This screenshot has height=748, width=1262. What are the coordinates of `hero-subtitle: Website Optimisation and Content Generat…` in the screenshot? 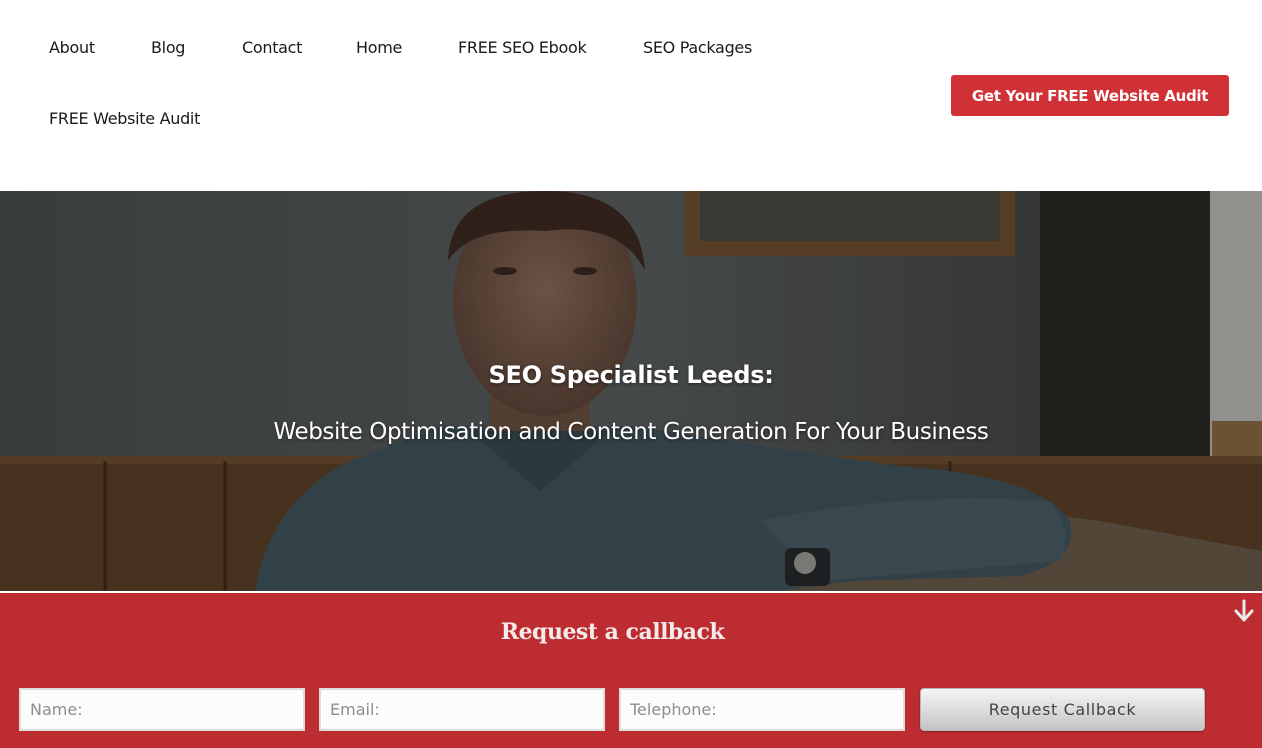 It's located at (631, 432).